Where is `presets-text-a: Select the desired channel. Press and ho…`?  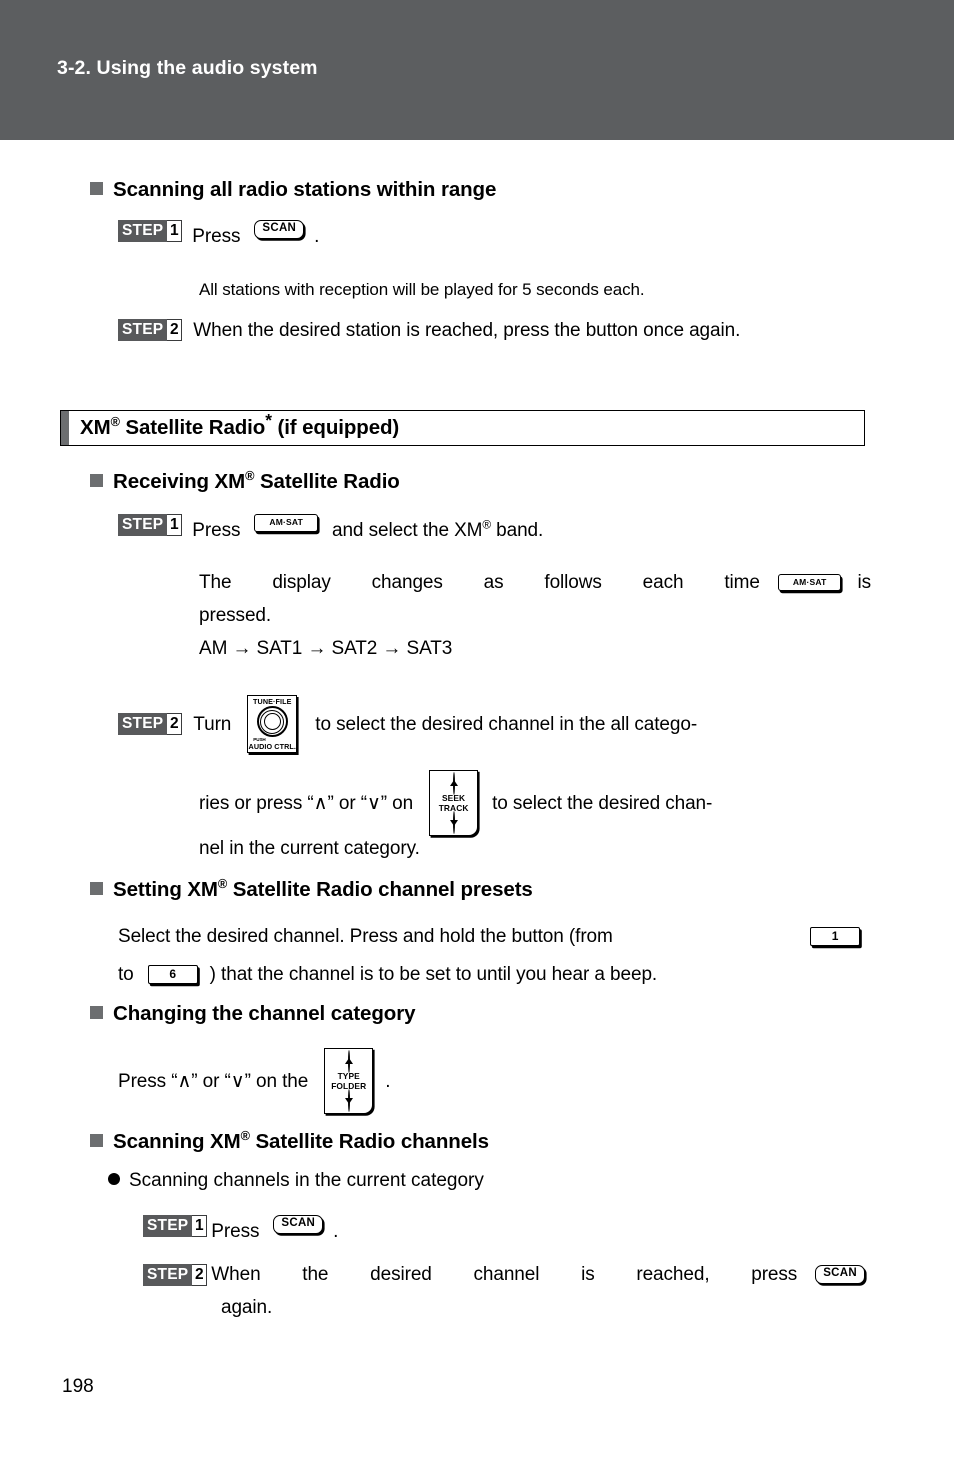 presets-text-a: Select the desired channel. Press and ho… is located at coordinates (365, 936).